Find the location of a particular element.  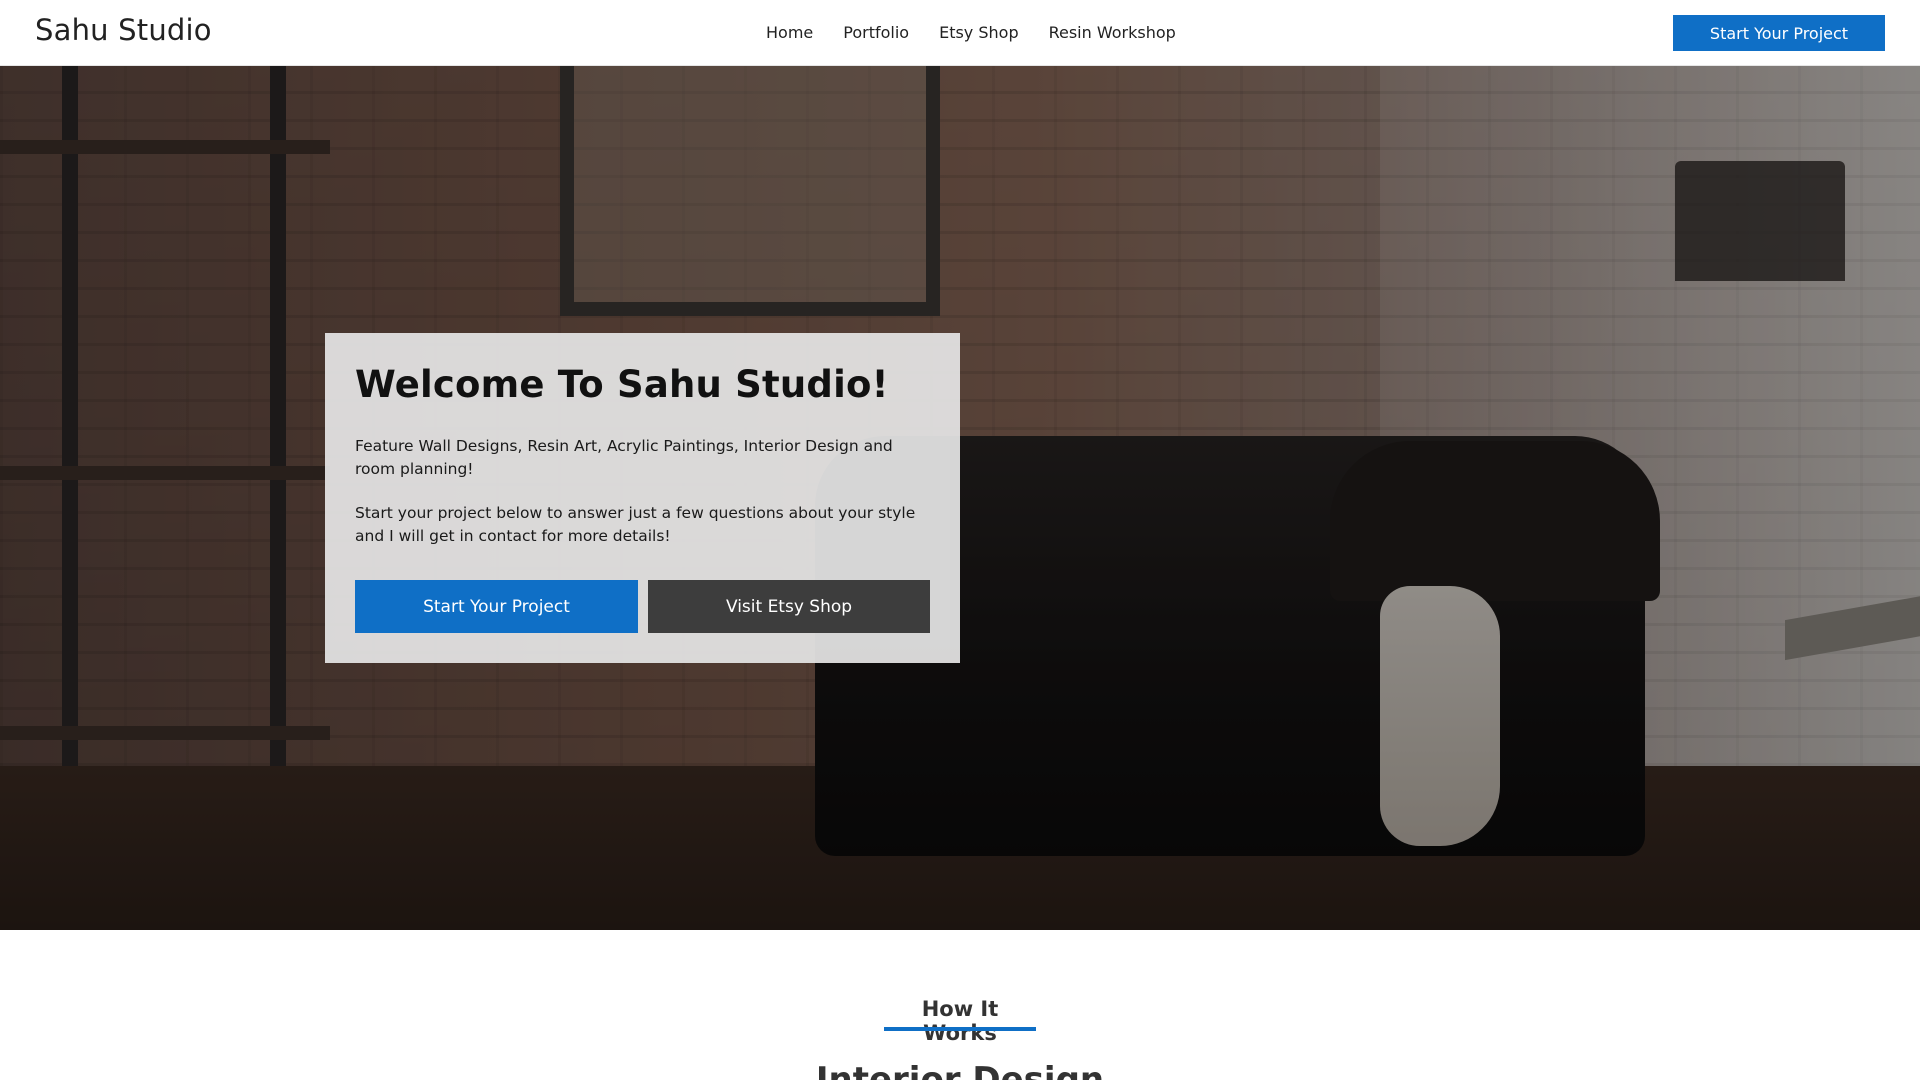

section-heading: Interior Design is located at coordinates (960, 1070).